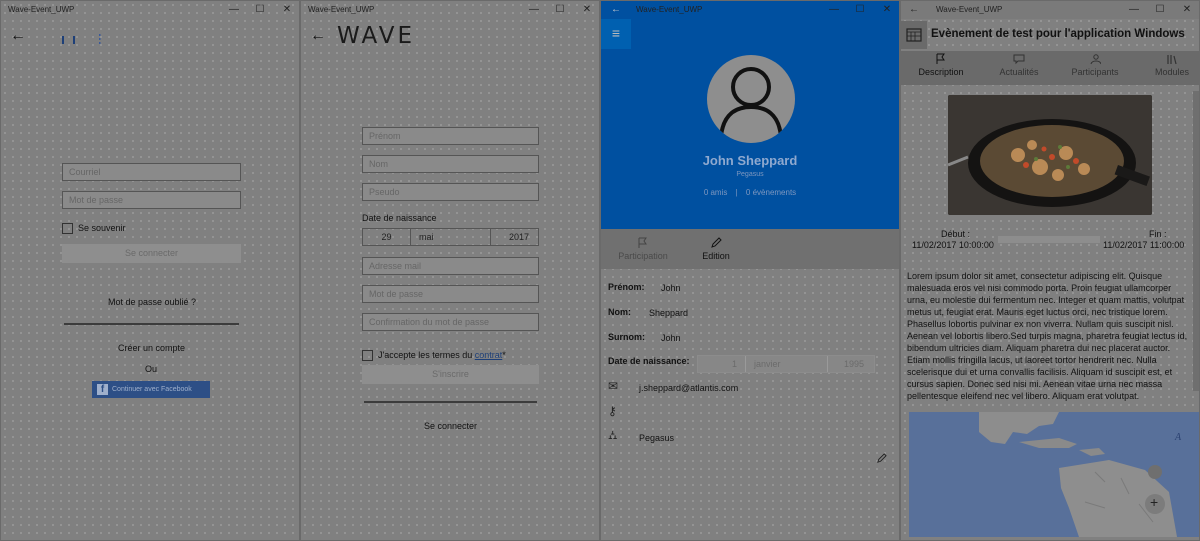 The height and width of the screenshot is (541, 1200). Describe the element at coordinates (151, 253) in the screenshot. I see `connect-button: Se connecter` at that location.